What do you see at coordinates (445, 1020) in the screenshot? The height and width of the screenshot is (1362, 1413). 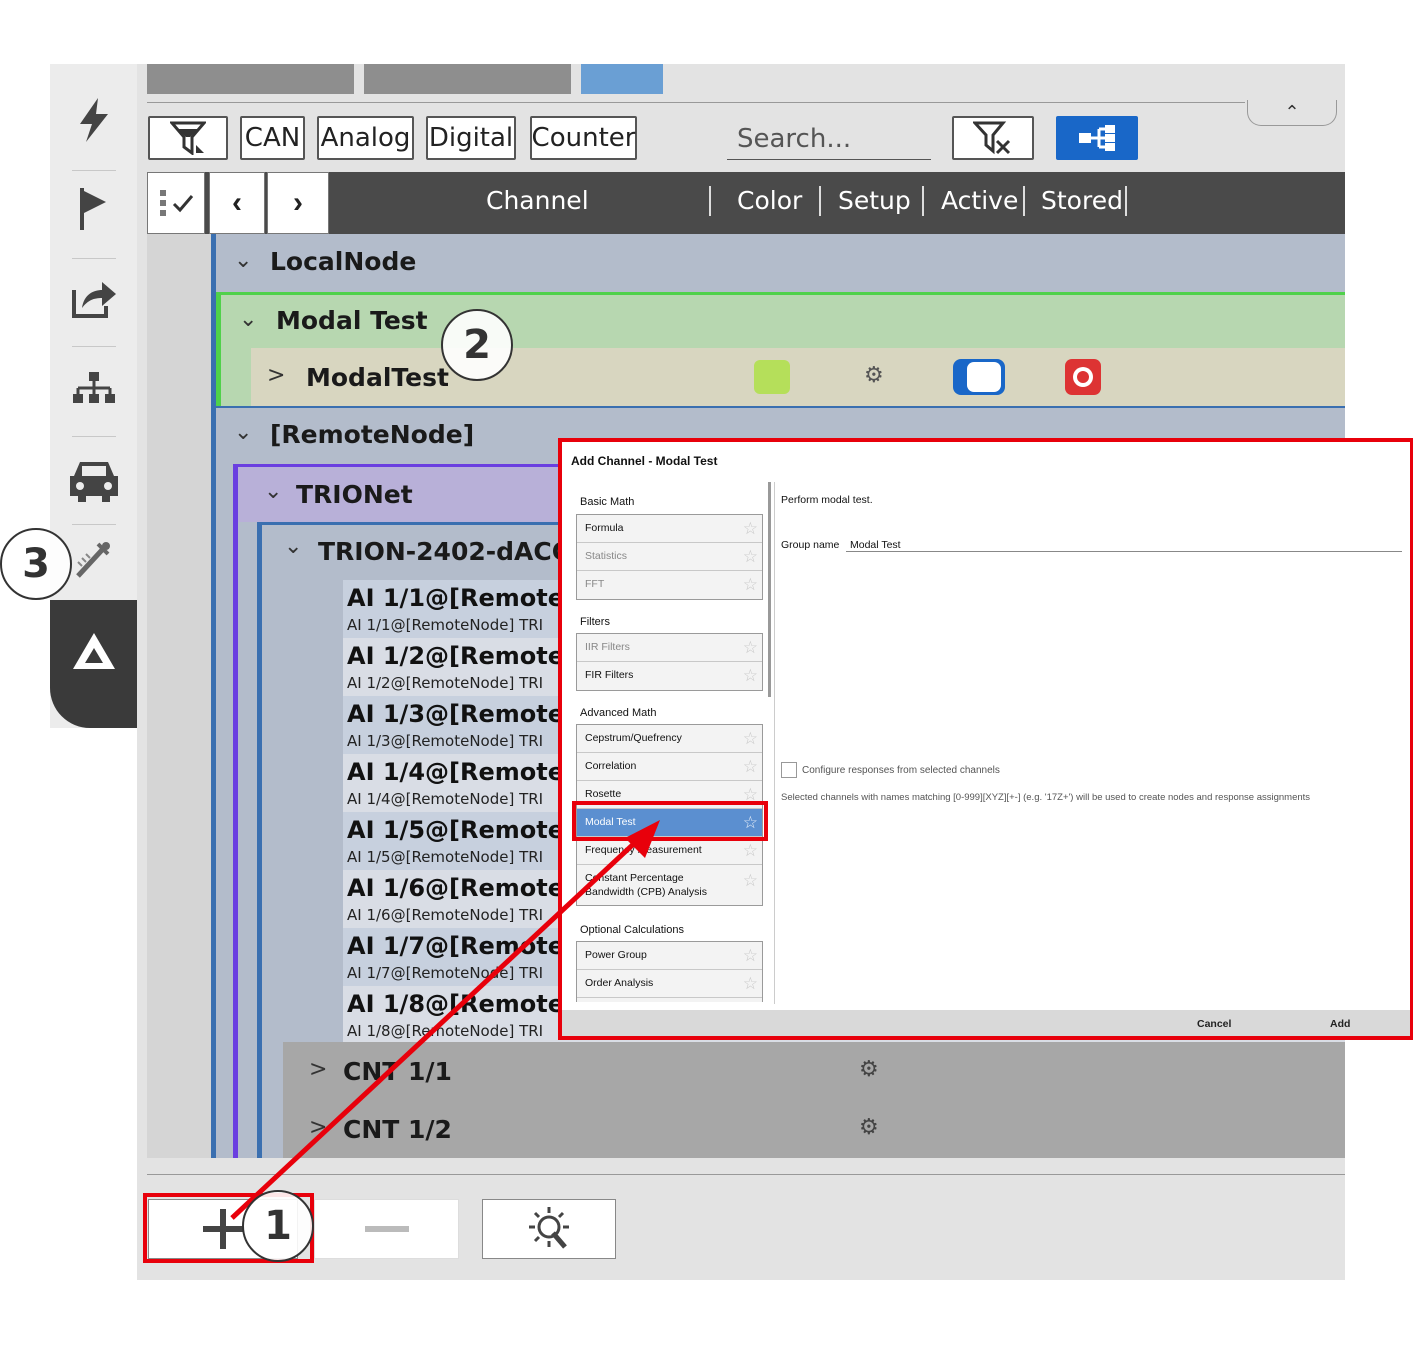 I see `annotation-arrow` at bounding box center [445, 1020].